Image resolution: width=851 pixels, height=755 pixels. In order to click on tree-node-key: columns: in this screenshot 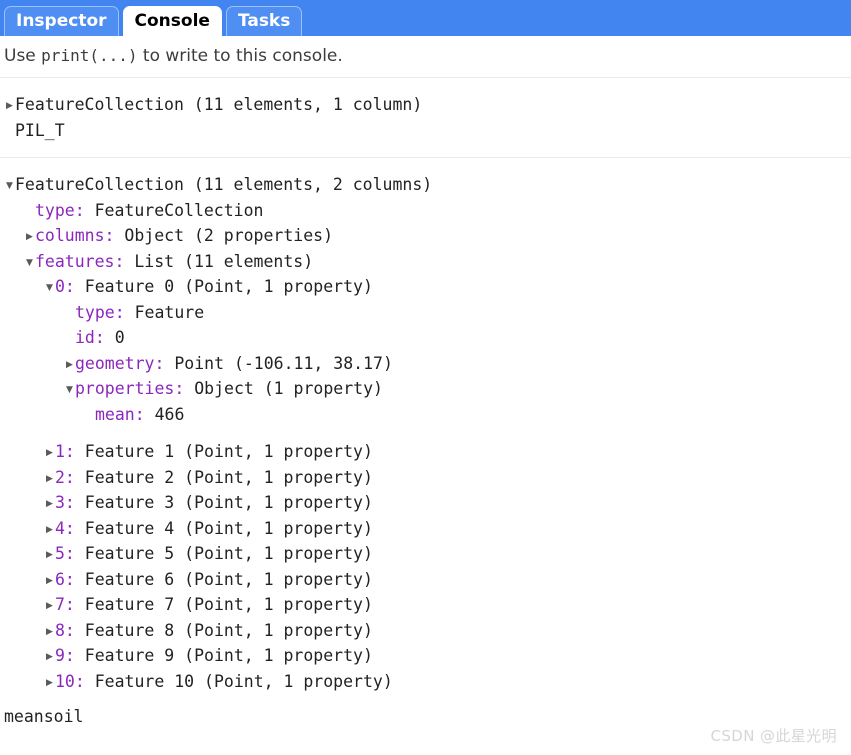, I will do `click(75, 235)`.